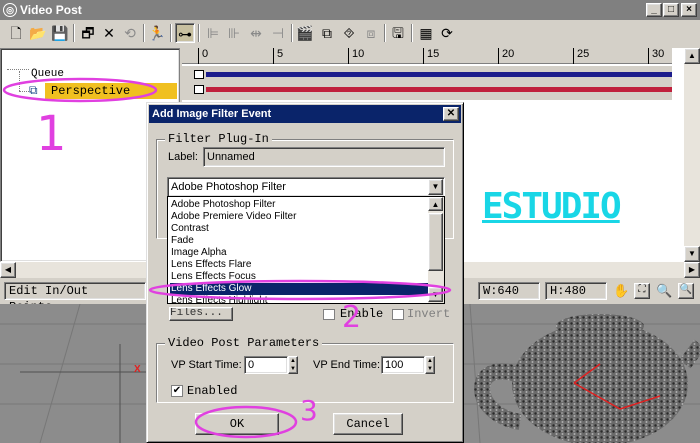 This screenshot has height=443, width=700. Describe the element at coordinates (212, 391) in the screenshot. I see `enabled-label: Enabled` at that location.